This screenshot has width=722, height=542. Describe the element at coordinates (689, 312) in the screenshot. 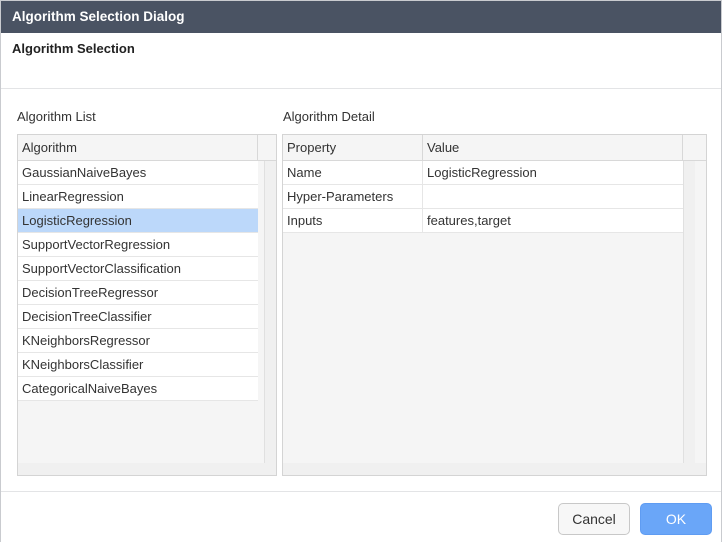

I see `algorithm-detail-vertical-scrollbar` at that location.